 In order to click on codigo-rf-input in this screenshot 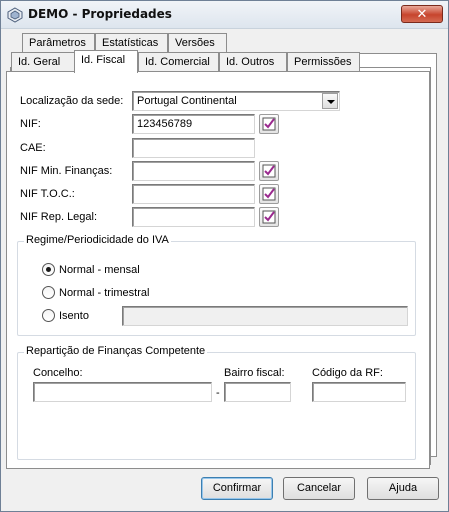, I will do `click(359, 392)`.